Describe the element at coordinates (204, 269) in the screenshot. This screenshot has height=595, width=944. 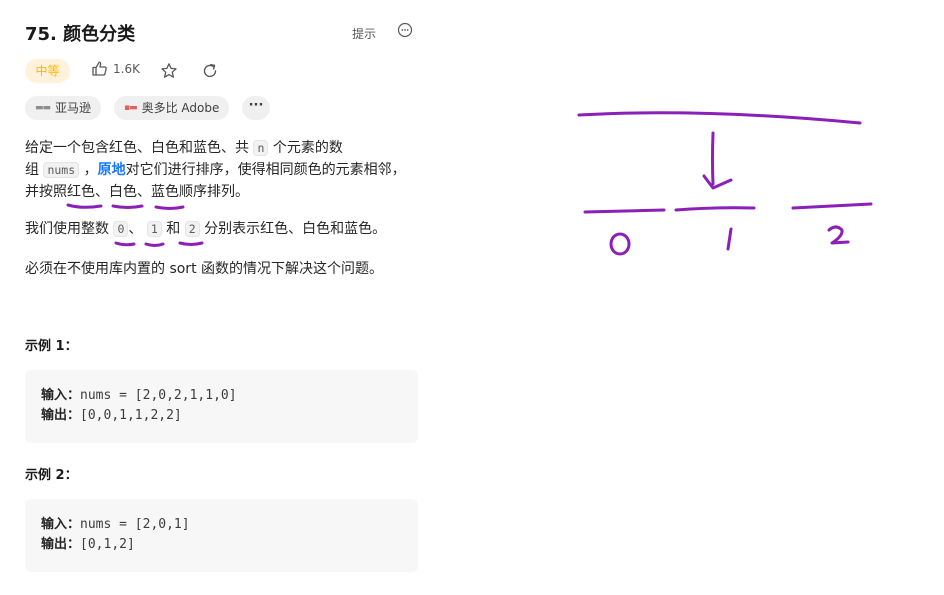
I see `description-paragraph-3: 必须在不使用库内置的 sort 函数的情况下解决这个问题。` at that location.